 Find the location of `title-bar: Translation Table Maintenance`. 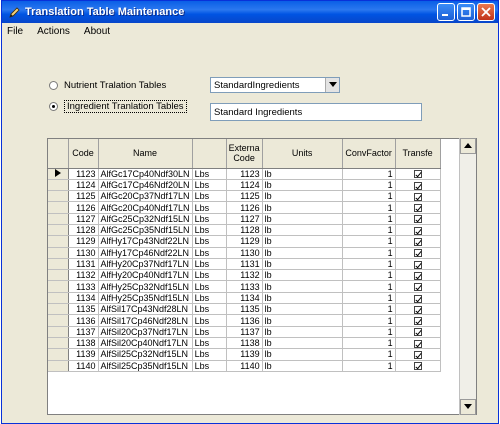

title-bar: Translation Table Maintenance is located at coordinates (250, 12).